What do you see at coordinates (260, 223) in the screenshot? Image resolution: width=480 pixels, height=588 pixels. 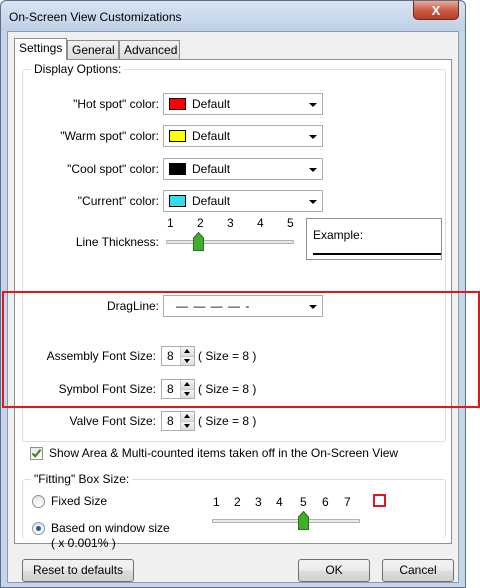 I see `thickness-tick-4: 4` at bounding box center [260, 223].